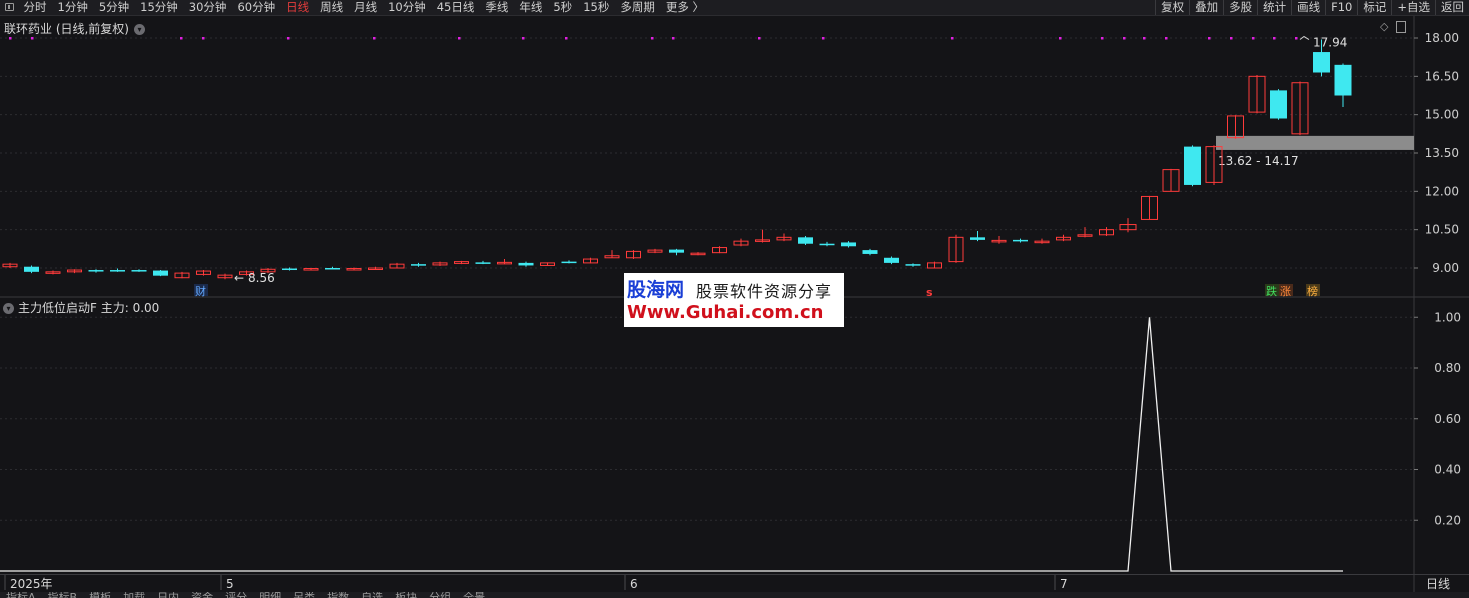 The height and width of the screenshot is (598, 1469). Describe the element at coordinates (634, 584) in the screenshot. I see `time-label: 6` at that location.